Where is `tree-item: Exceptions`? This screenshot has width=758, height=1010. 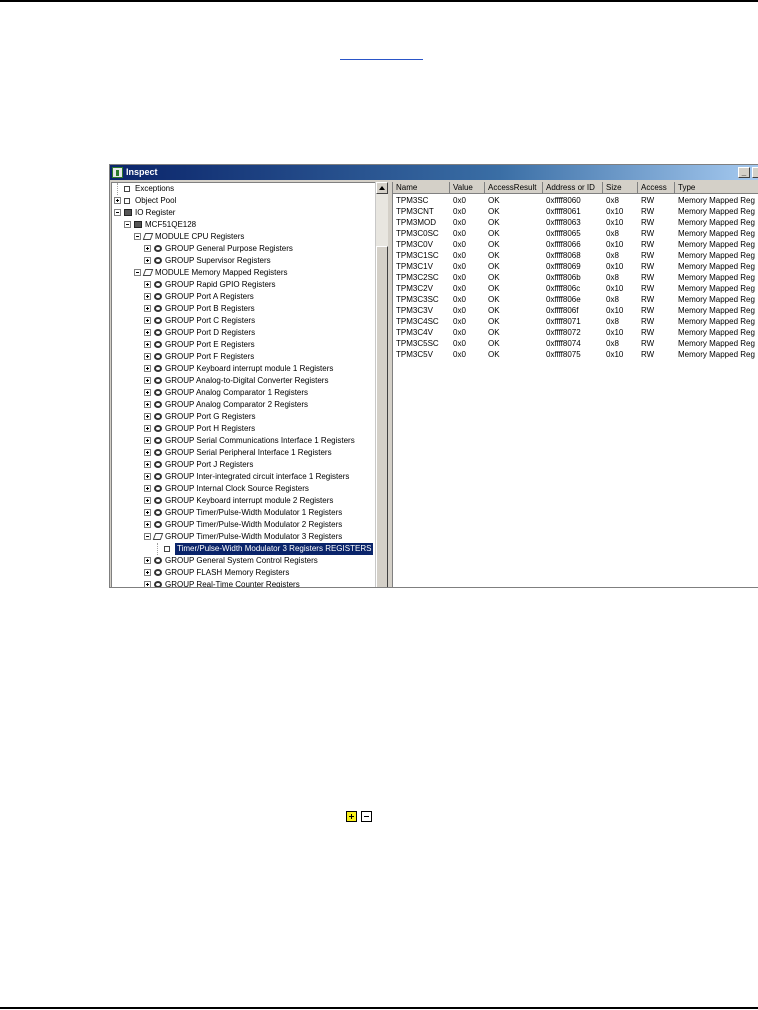 tree-item: Exceptions is located at coordinates (244, 189).